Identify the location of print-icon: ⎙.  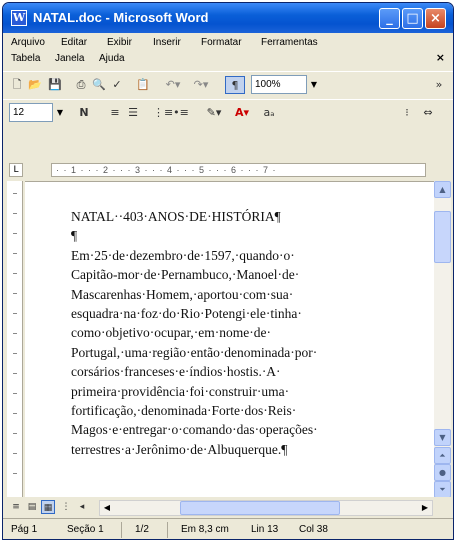
(81, 85).